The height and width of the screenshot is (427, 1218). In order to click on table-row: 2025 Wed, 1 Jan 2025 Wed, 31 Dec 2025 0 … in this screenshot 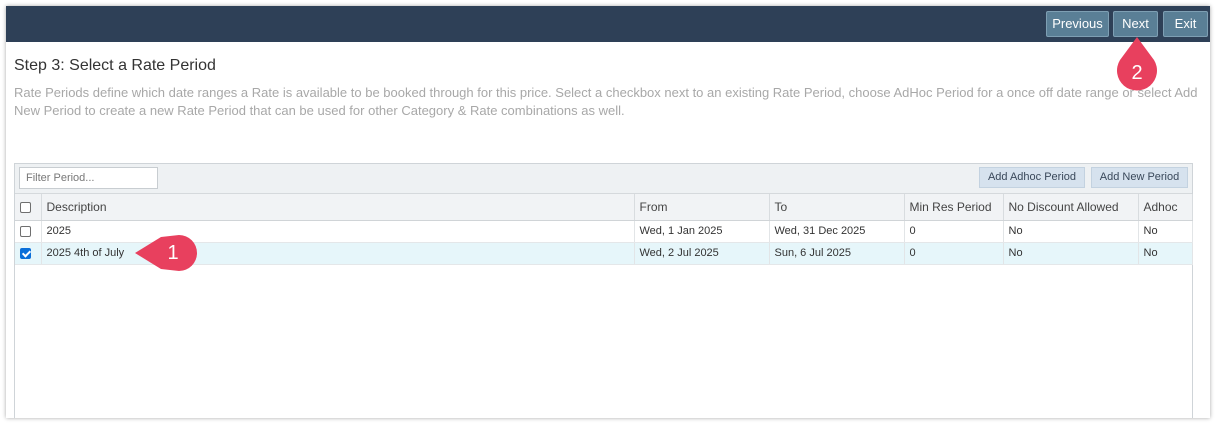, I will do `click(604, 231)`.